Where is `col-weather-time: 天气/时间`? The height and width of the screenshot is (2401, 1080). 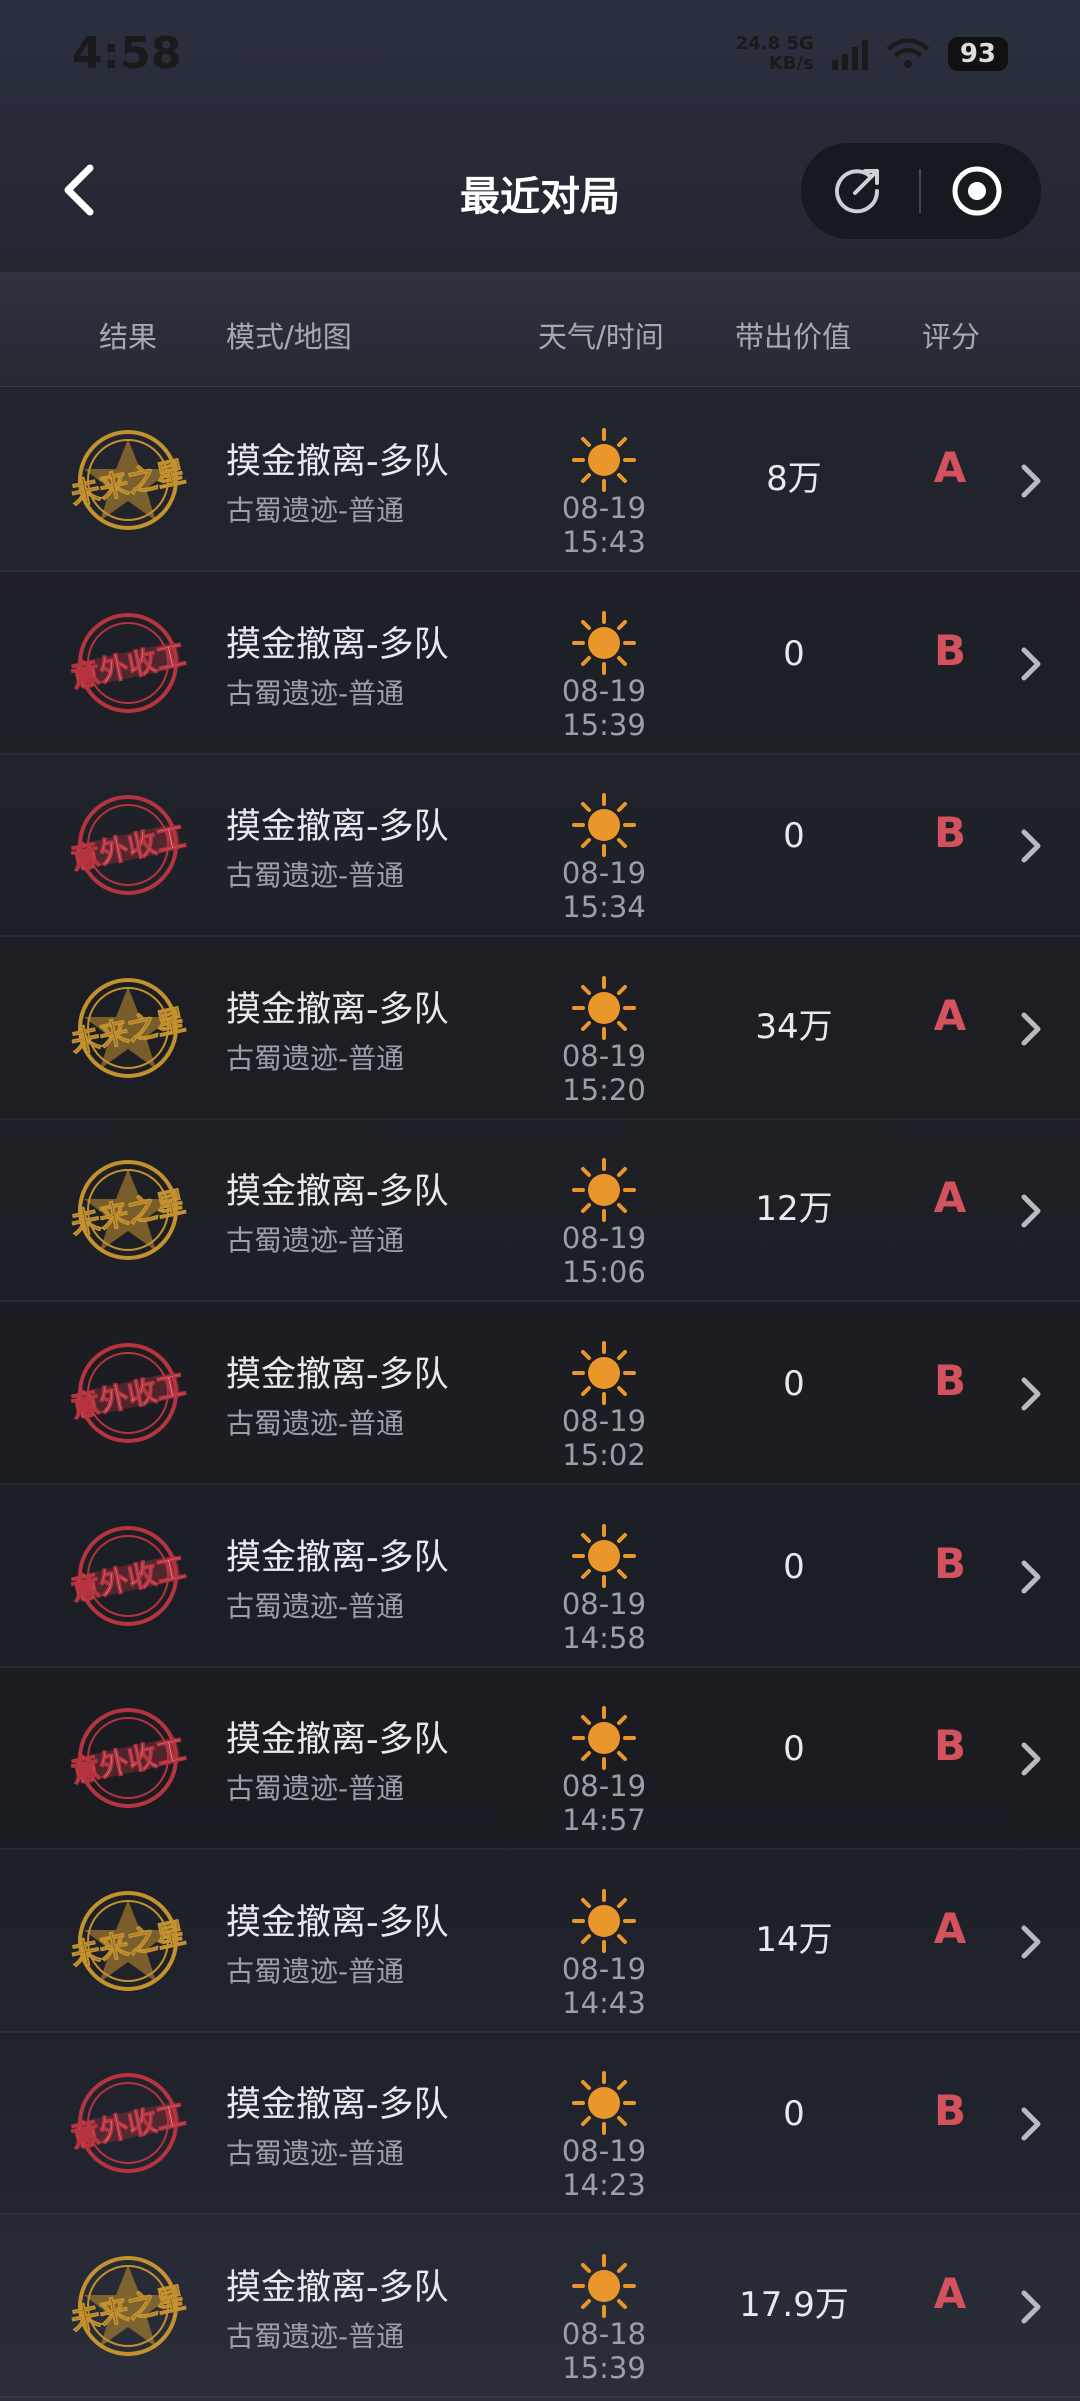 col-weather-time: 天气/时间 is located at coordinates (601, 337).